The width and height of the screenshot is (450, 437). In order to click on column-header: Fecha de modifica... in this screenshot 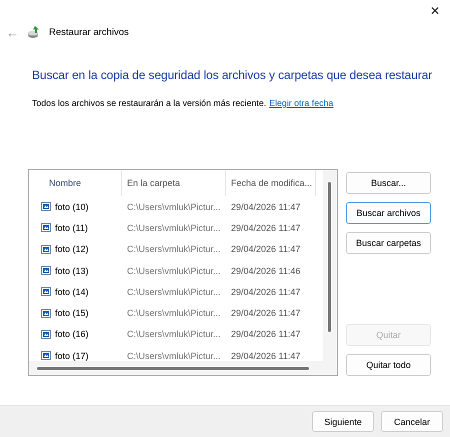, I will do `click(271, 183)`.